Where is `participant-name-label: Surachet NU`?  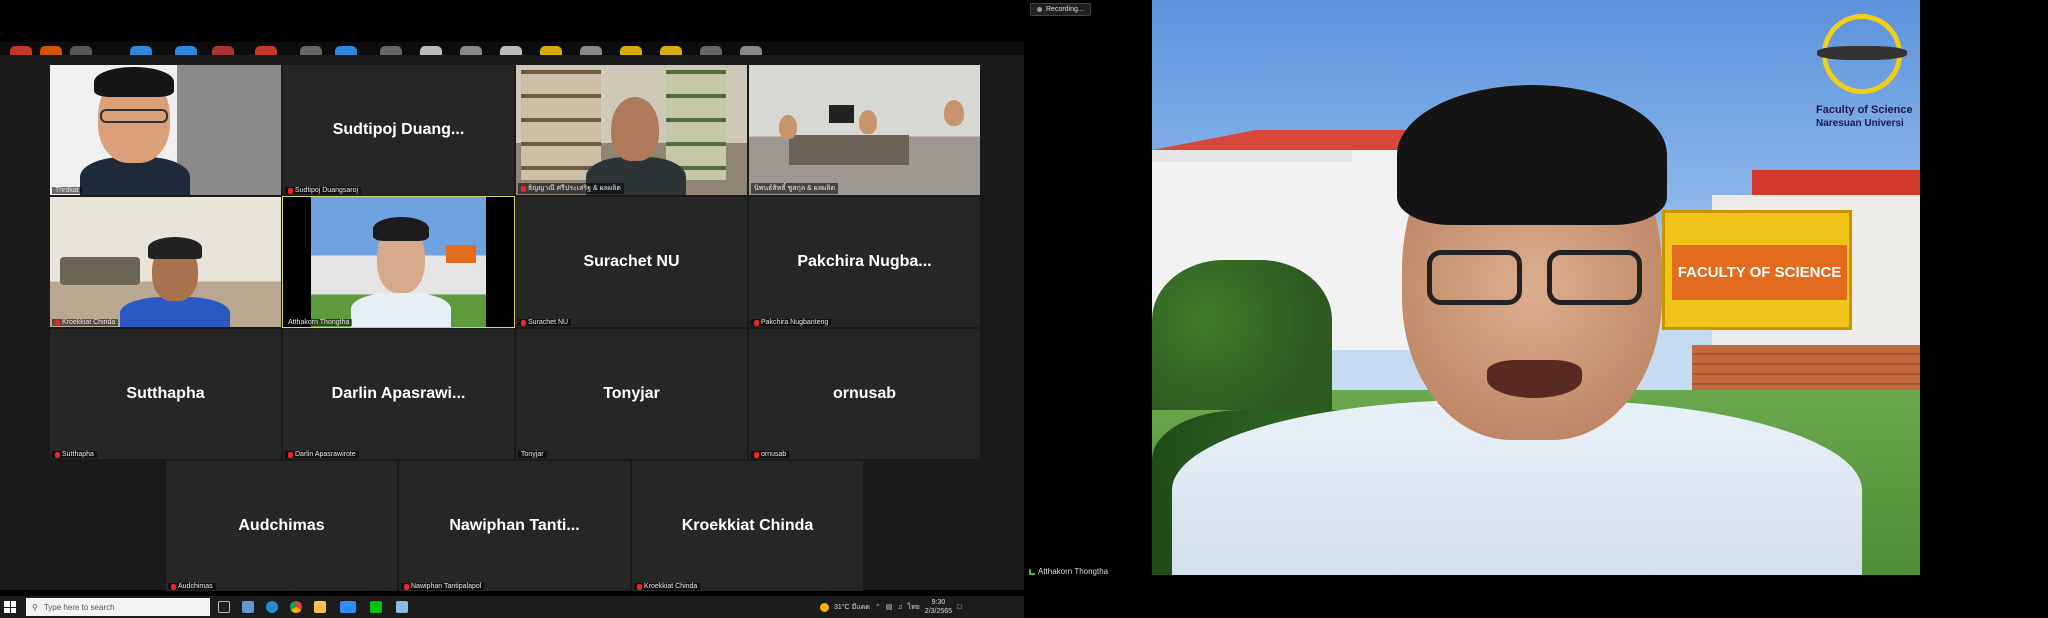 participant-name-label: Surachet NU is located at coordinates (545, 322).